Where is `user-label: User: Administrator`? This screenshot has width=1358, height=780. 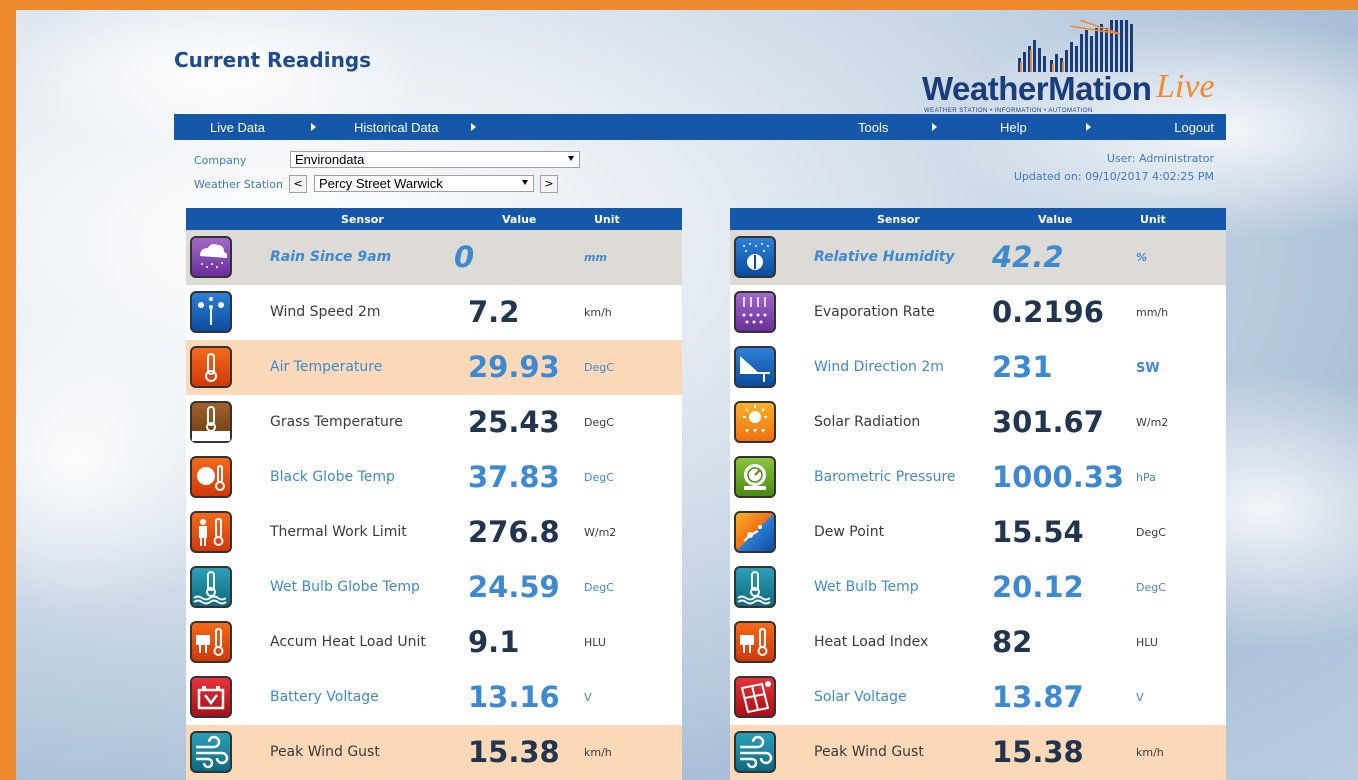
user-label: User: Administrator is located at coordinates (1160, 158).